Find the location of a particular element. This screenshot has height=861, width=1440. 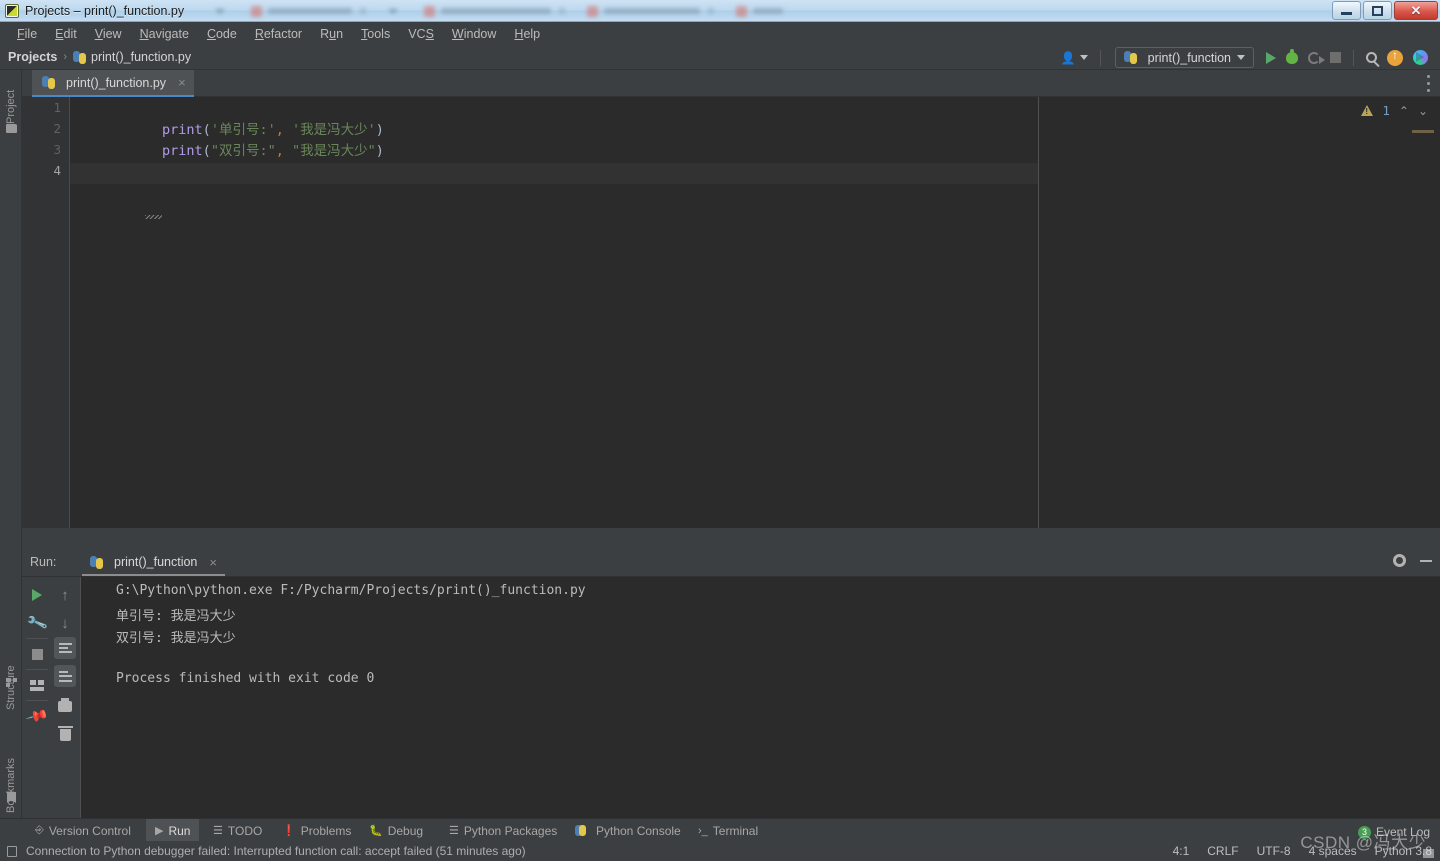

menu-view: View is located at coordinates (108, 34).